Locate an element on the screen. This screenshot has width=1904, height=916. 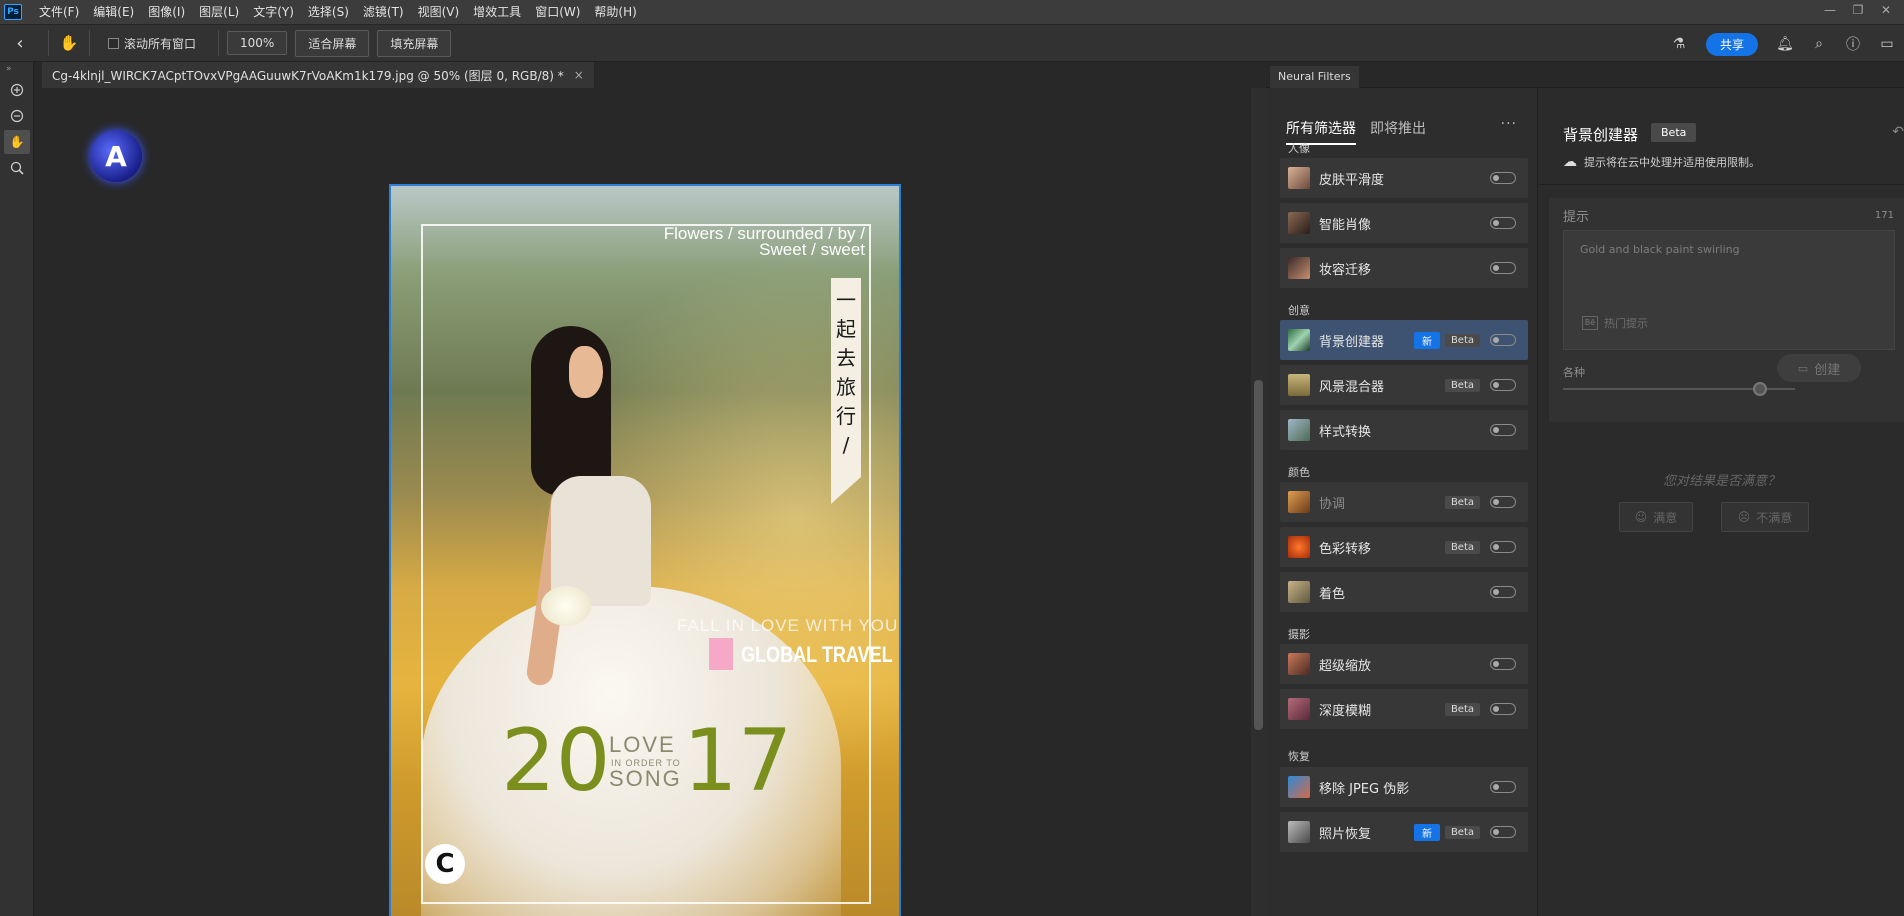
bell-icon: 🔔︎ is located at coordinates (1785, 44).